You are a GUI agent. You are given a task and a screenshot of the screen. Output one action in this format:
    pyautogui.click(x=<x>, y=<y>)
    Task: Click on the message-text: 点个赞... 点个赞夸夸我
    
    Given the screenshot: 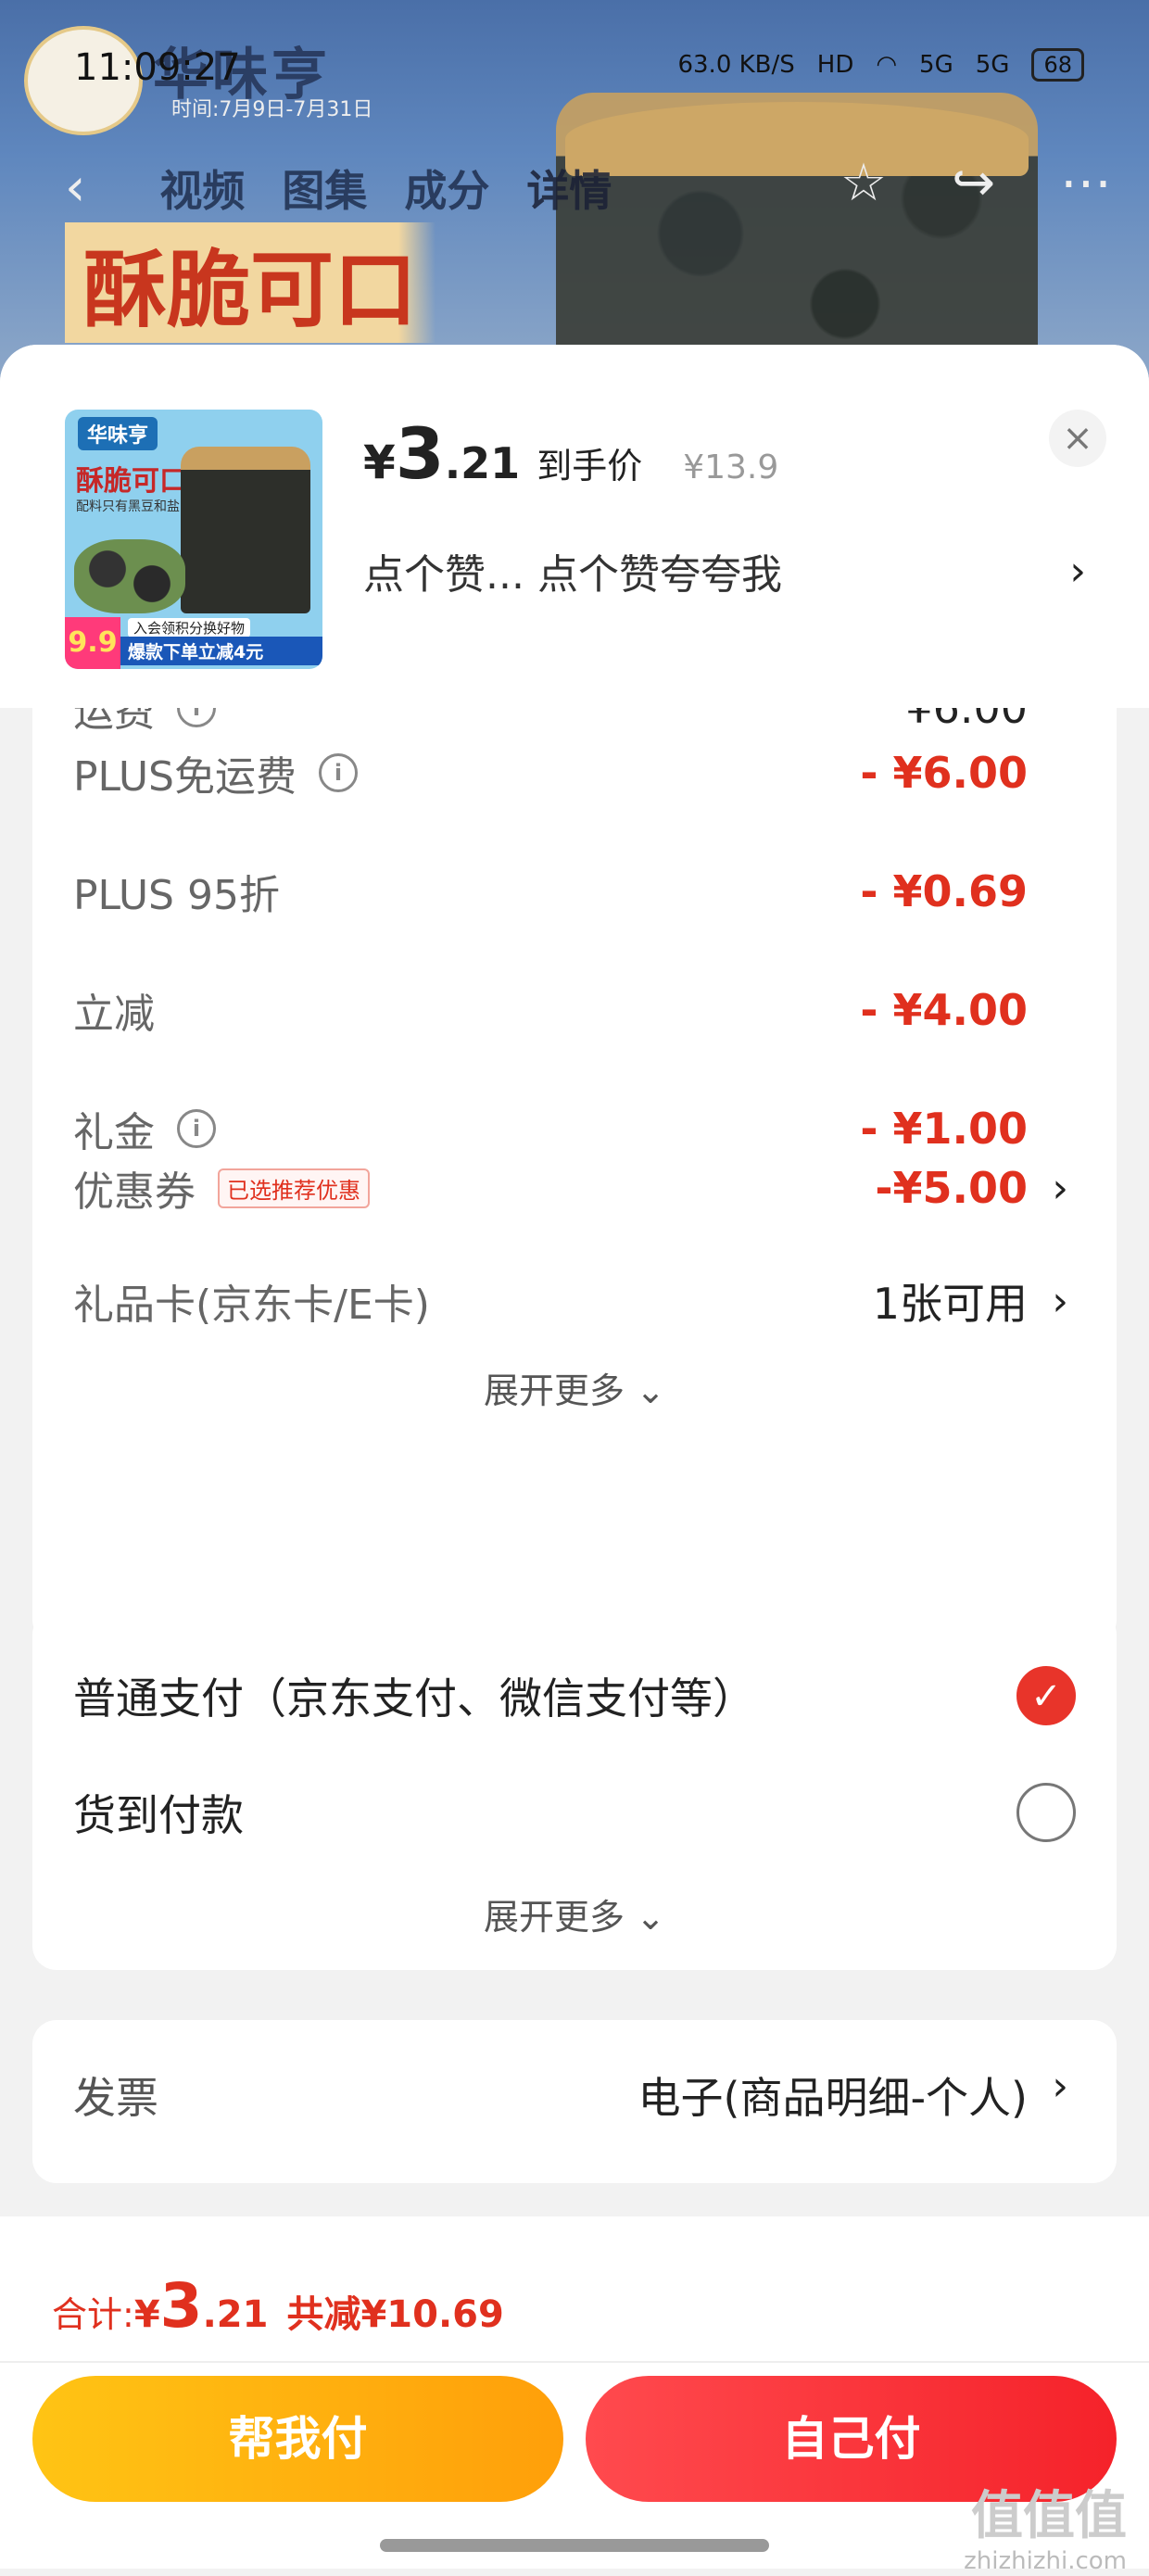 What is the action you would take?
    pyautogui.click(x=572, y=575)
    